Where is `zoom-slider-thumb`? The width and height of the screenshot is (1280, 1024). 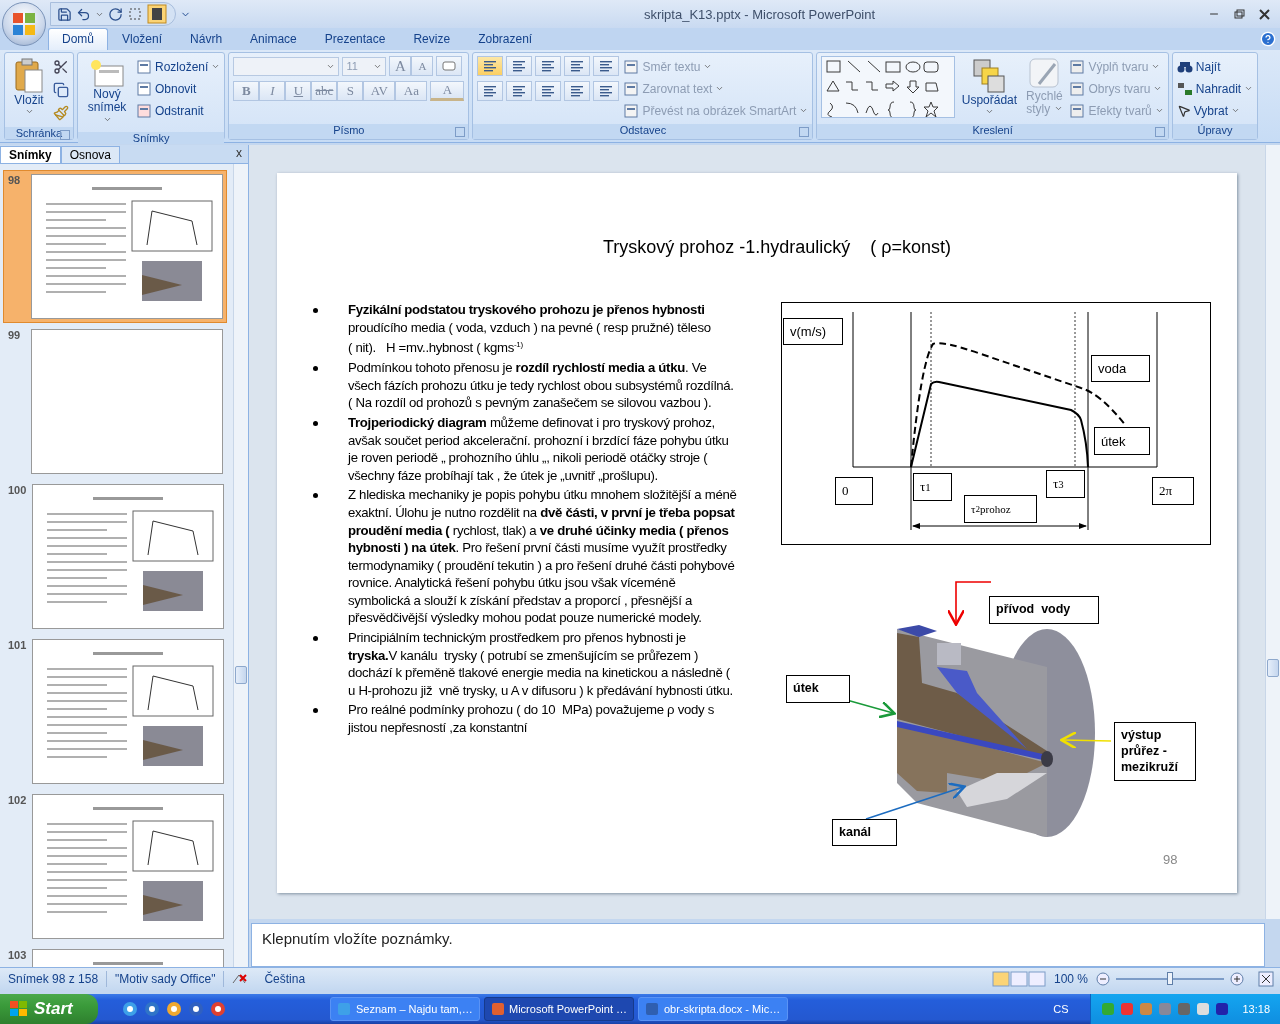
zoom-slider-thumb is located at coordinates (1170, 978).